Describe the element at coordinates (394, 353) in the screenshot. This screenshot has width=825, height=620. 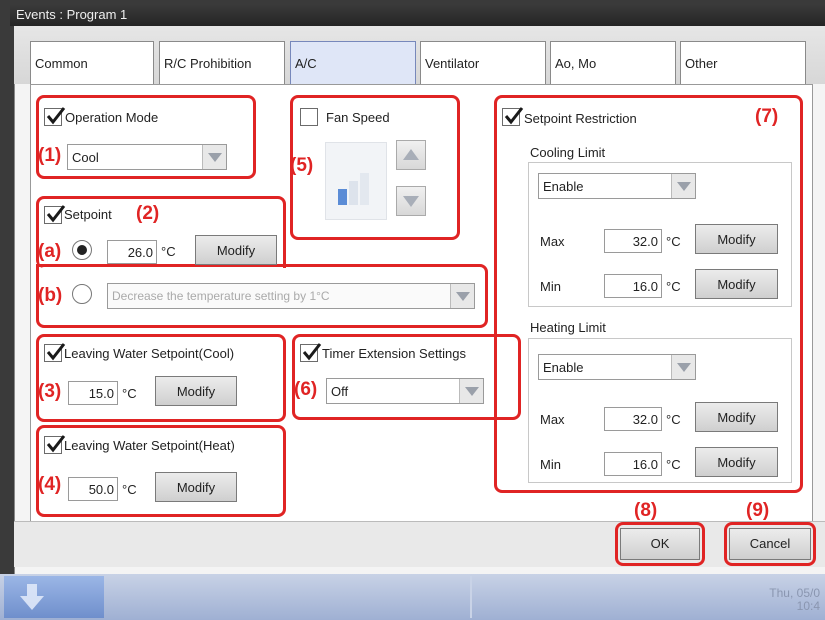
I see `timer-extension-label: Timer Extension Settings` at that location.